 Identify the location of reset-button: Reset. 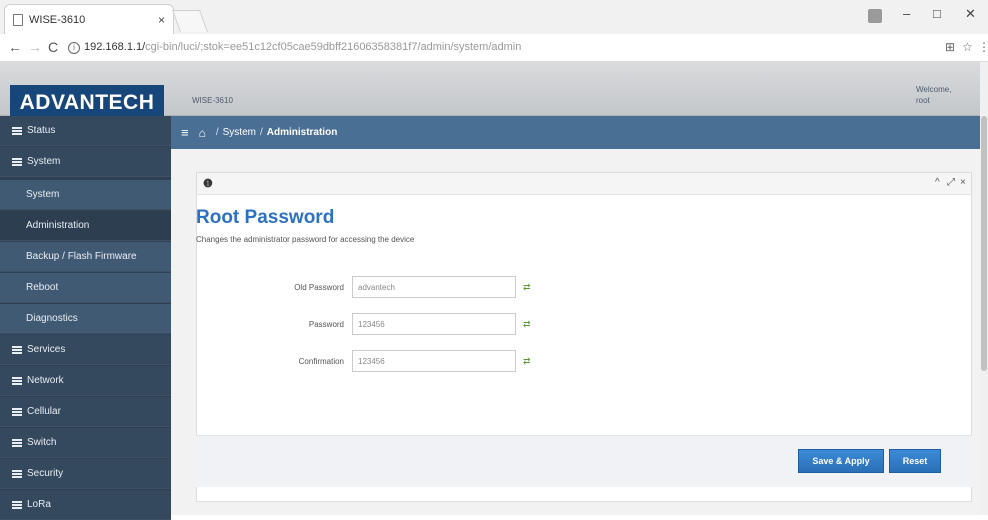
(915, 461).